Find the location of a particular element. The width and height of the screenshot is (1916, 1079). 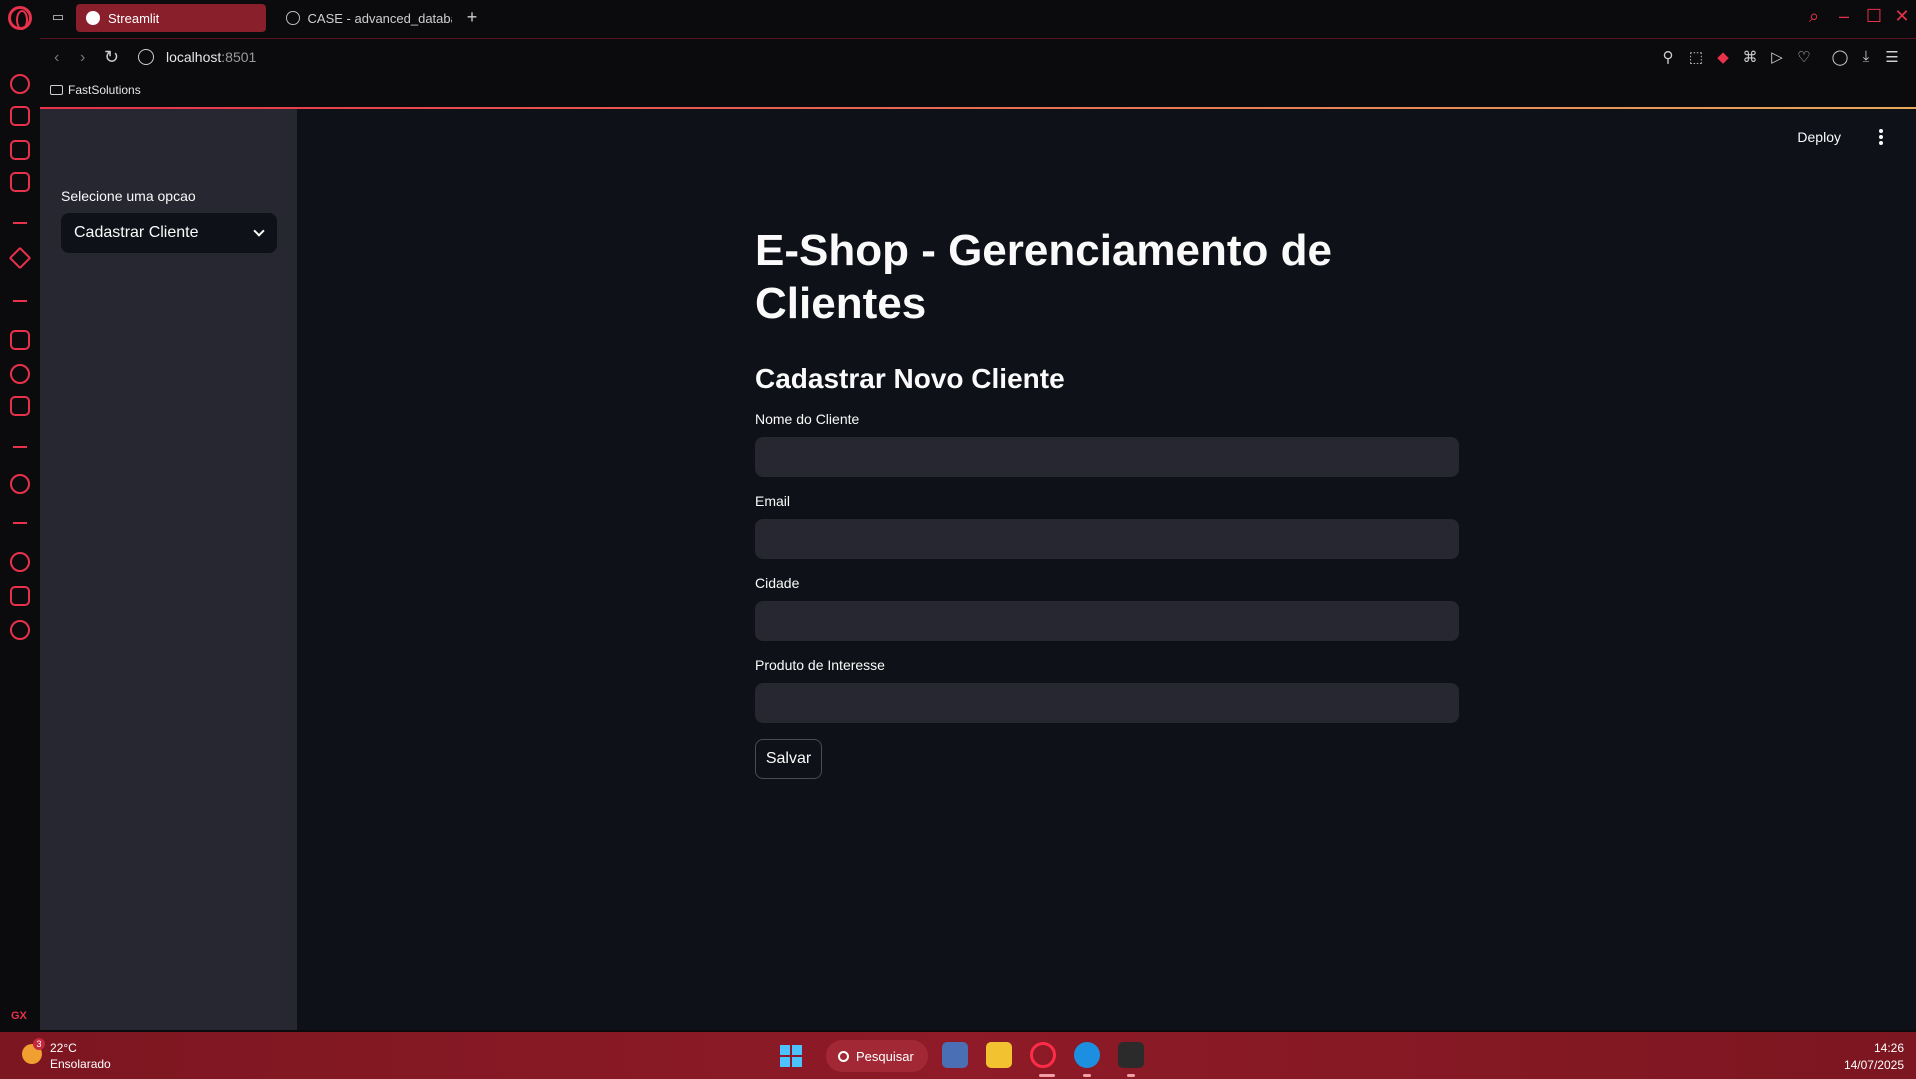

new-tab-button: + is located at coordinates (472, 18).